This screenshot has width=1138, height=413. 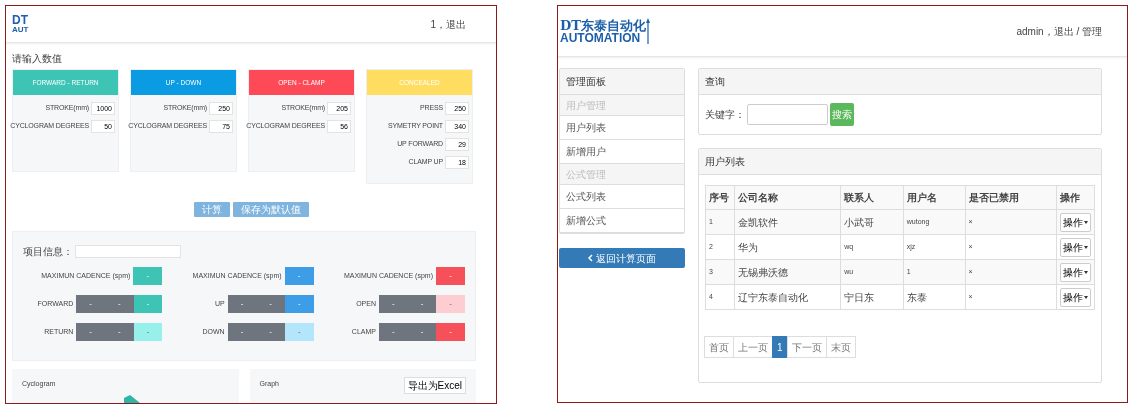 I want to click on pagination-link: 下一页, so click(x=806, y=347).